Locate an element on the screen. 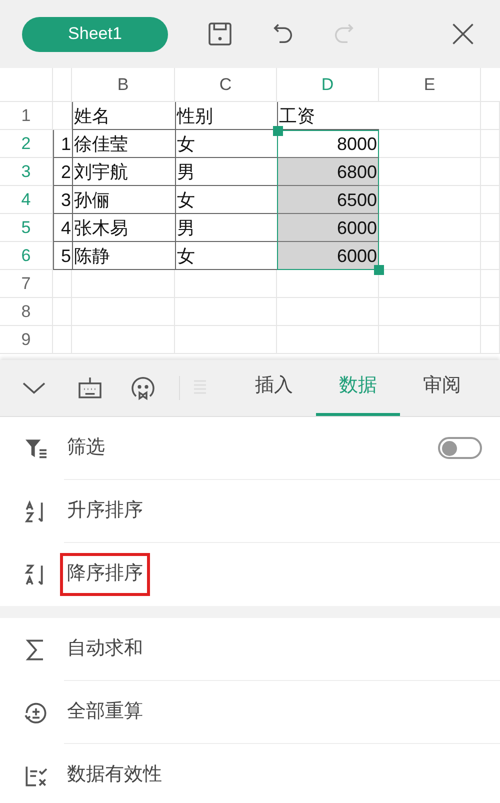  face-icon is located at coordinates (143, 388).